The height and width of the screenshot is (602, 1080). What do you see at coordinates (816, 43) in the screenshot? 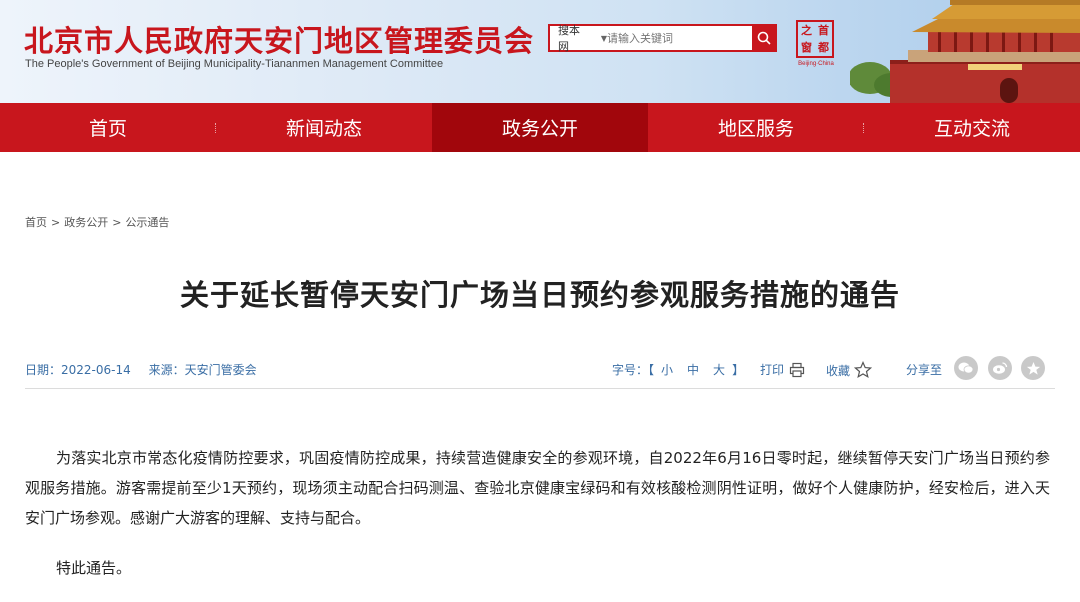
I see `capital-window-seal: 之 首 窗 都 Beijing·China` at bounding box center [816, 43].